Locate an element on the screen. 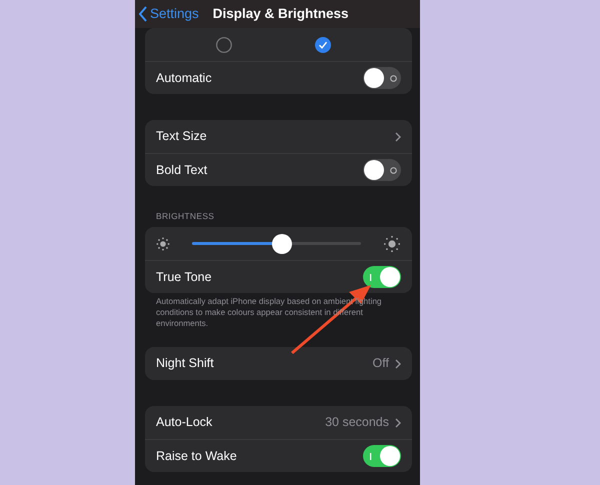 The height and width of the screenshot is (485, 600). row-label: Automatic is located at coordinates (184, 78).